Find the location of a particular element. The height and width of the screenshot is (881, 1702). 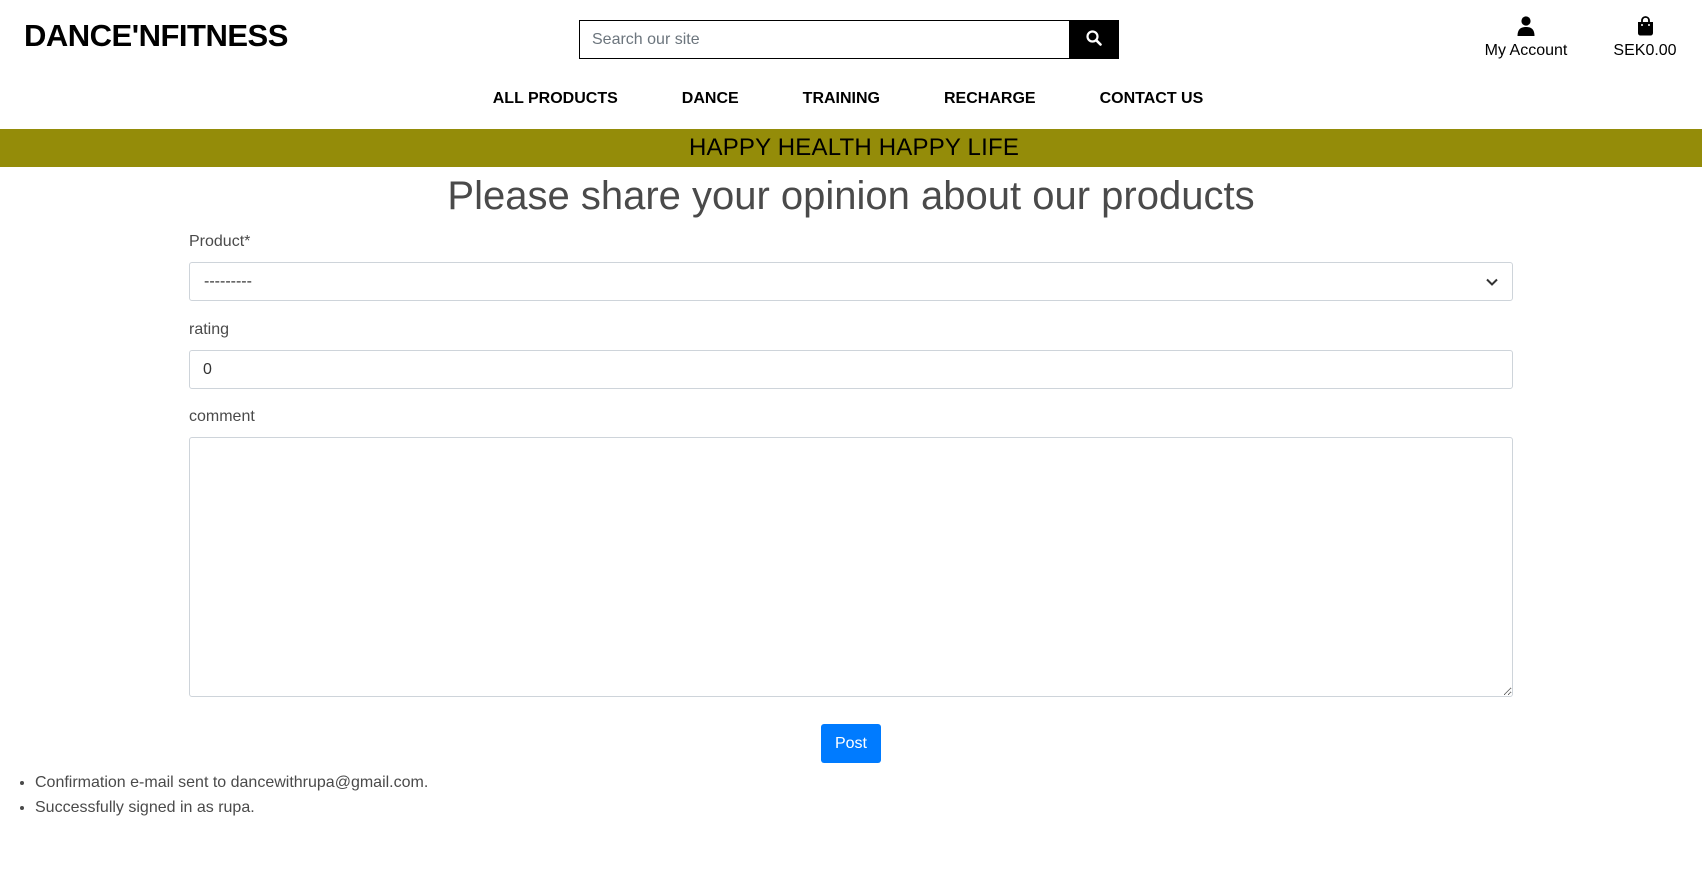

brand-logo: DANCE'NFITNESS is located at coordinates (156, 36).